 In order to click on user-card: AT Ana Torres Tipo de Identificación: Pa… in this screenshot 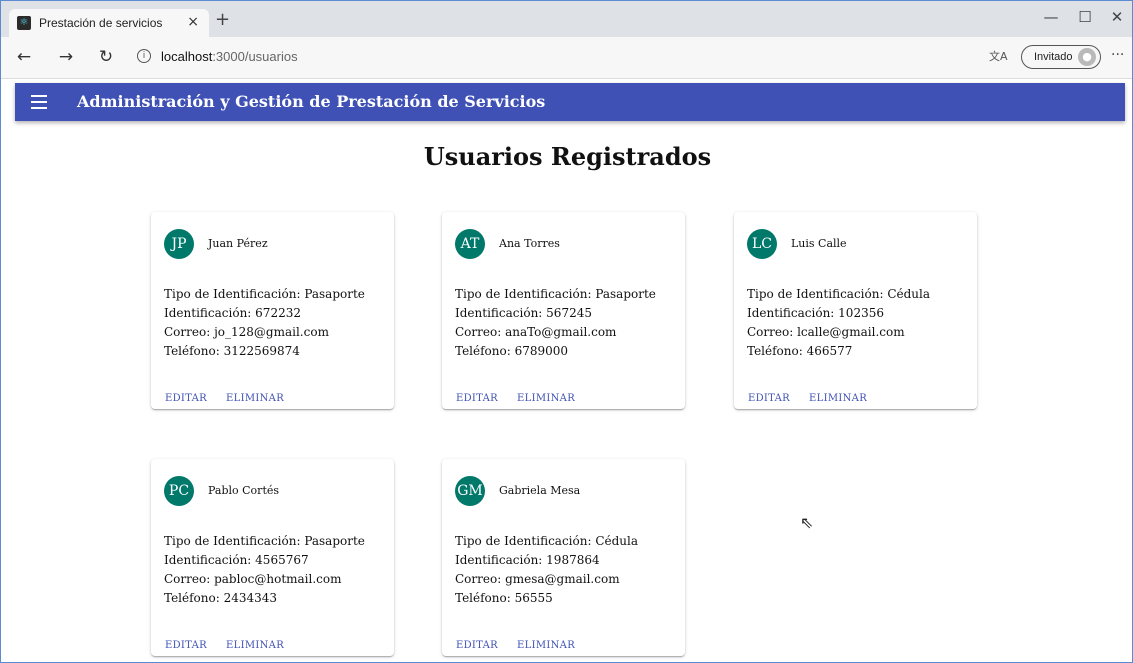, I will do `click(563, 310)`.